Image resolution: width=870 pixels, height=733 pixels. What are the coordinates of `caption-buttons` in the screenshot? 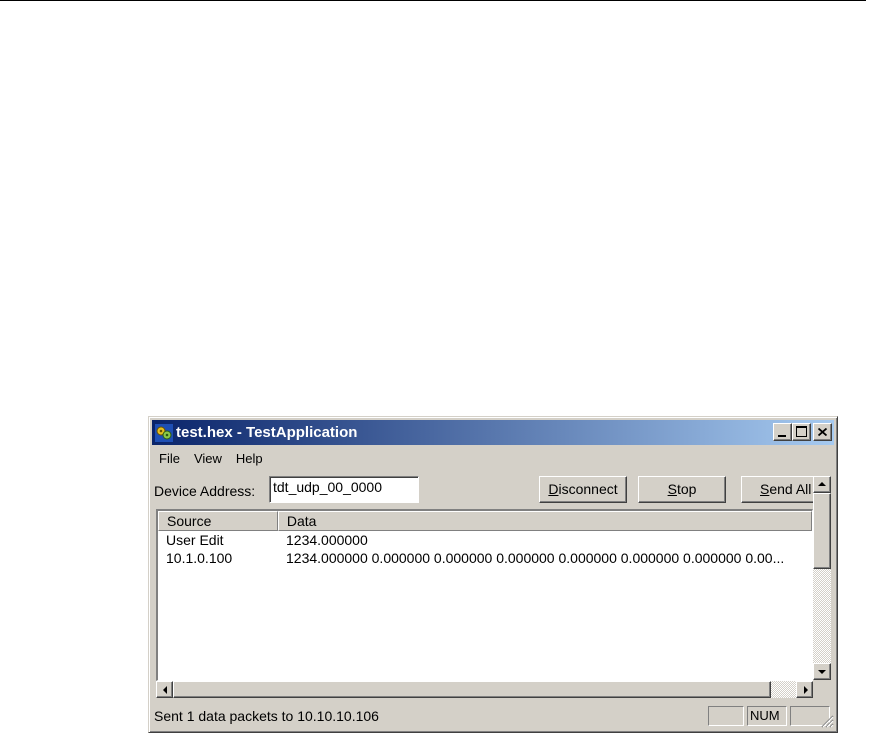 It's located at (802, 432).